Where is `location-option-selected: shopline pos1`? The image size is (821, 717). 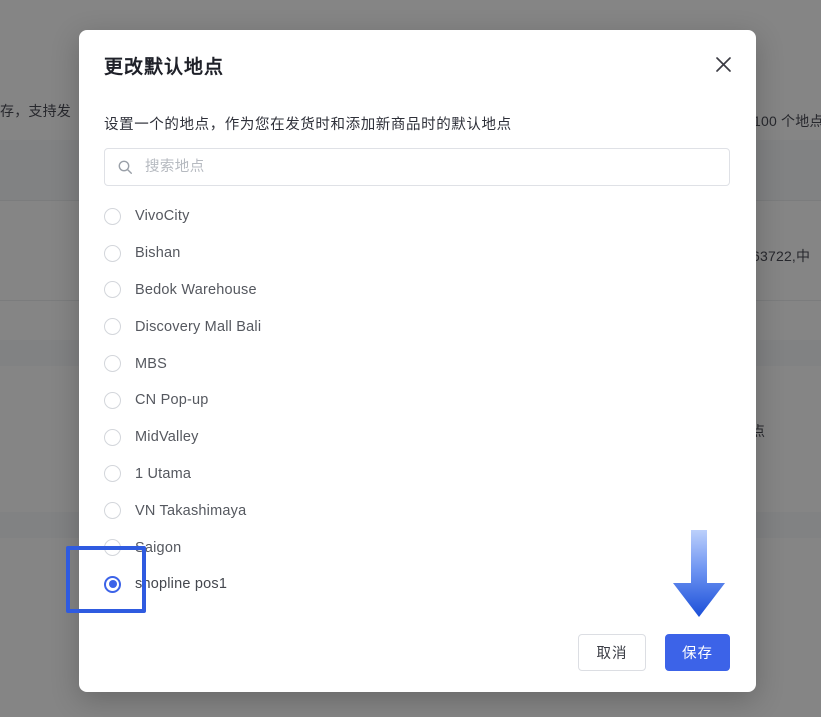 location-option-selected: shopline pos1 is located at coordinates (417, 584).